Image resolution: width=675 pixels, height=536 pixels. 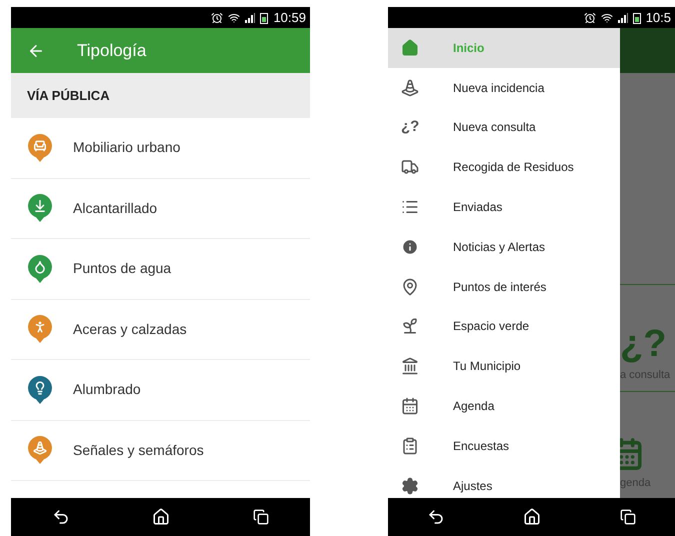 What do you see at coordinates (647, 50) in the screenshot?
I see `dimmed-header` at bounding box center [647, 50].